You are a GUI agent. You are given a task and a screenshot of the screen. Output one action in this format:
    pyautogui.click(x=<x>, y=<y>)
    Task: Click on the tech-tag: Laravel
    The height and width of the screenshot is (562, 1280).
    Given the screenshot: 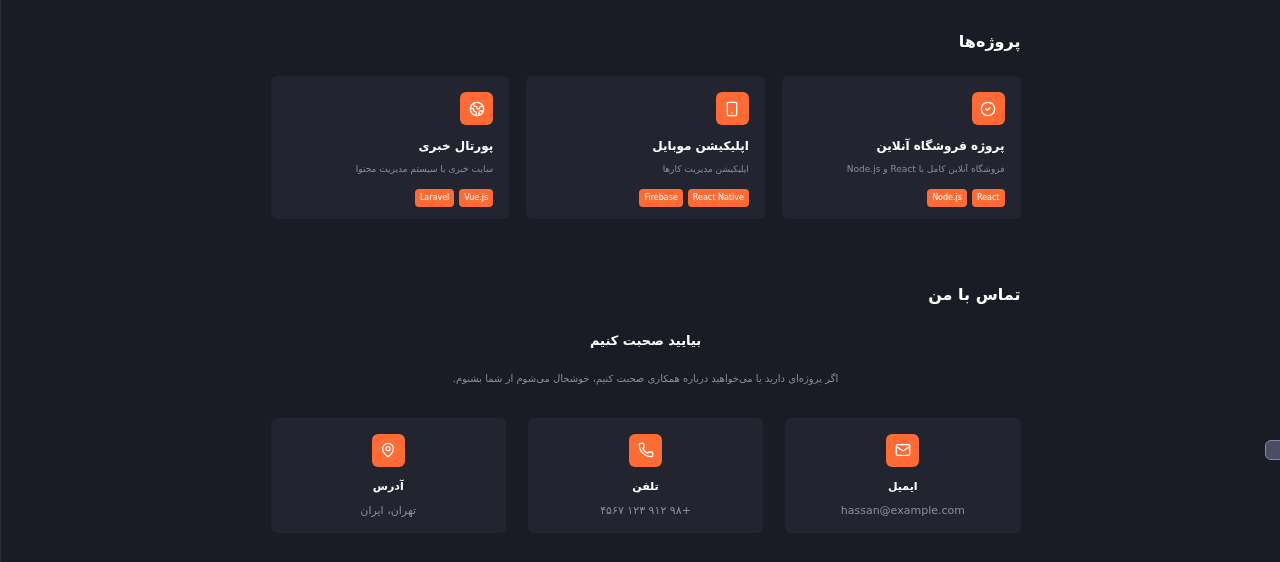 What is the action you would take?
    pyautogui.click(x=434, y=197)
    